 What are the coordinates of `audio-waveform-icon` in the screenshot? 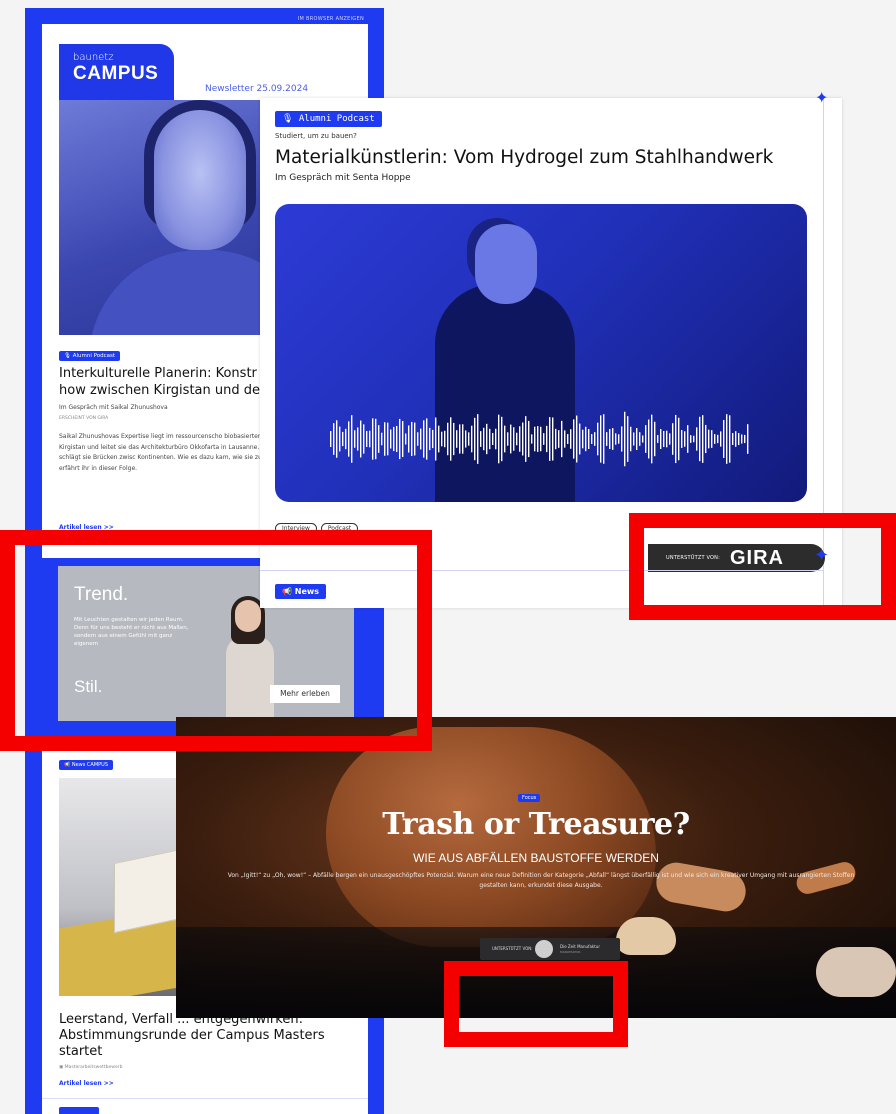 It's located at (539, 439).